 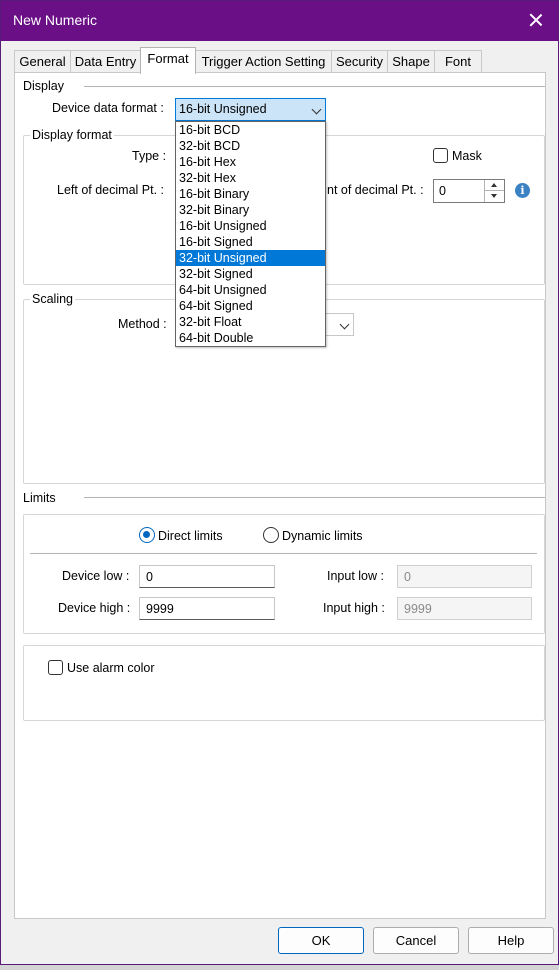 What do you see at coordinates (250, 306) in the screenshot?
I see `dropdown-option: 64-bit Signed` at bounding box center [250, 306].